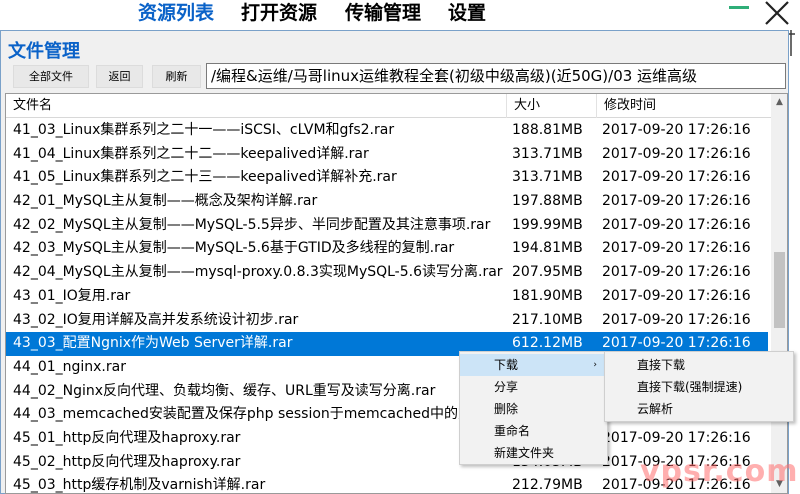 This screenshot has width=800, height=494. Describe the element at coordinates (739, 7) in the screenshot. I see `minimize-icon` at that location.